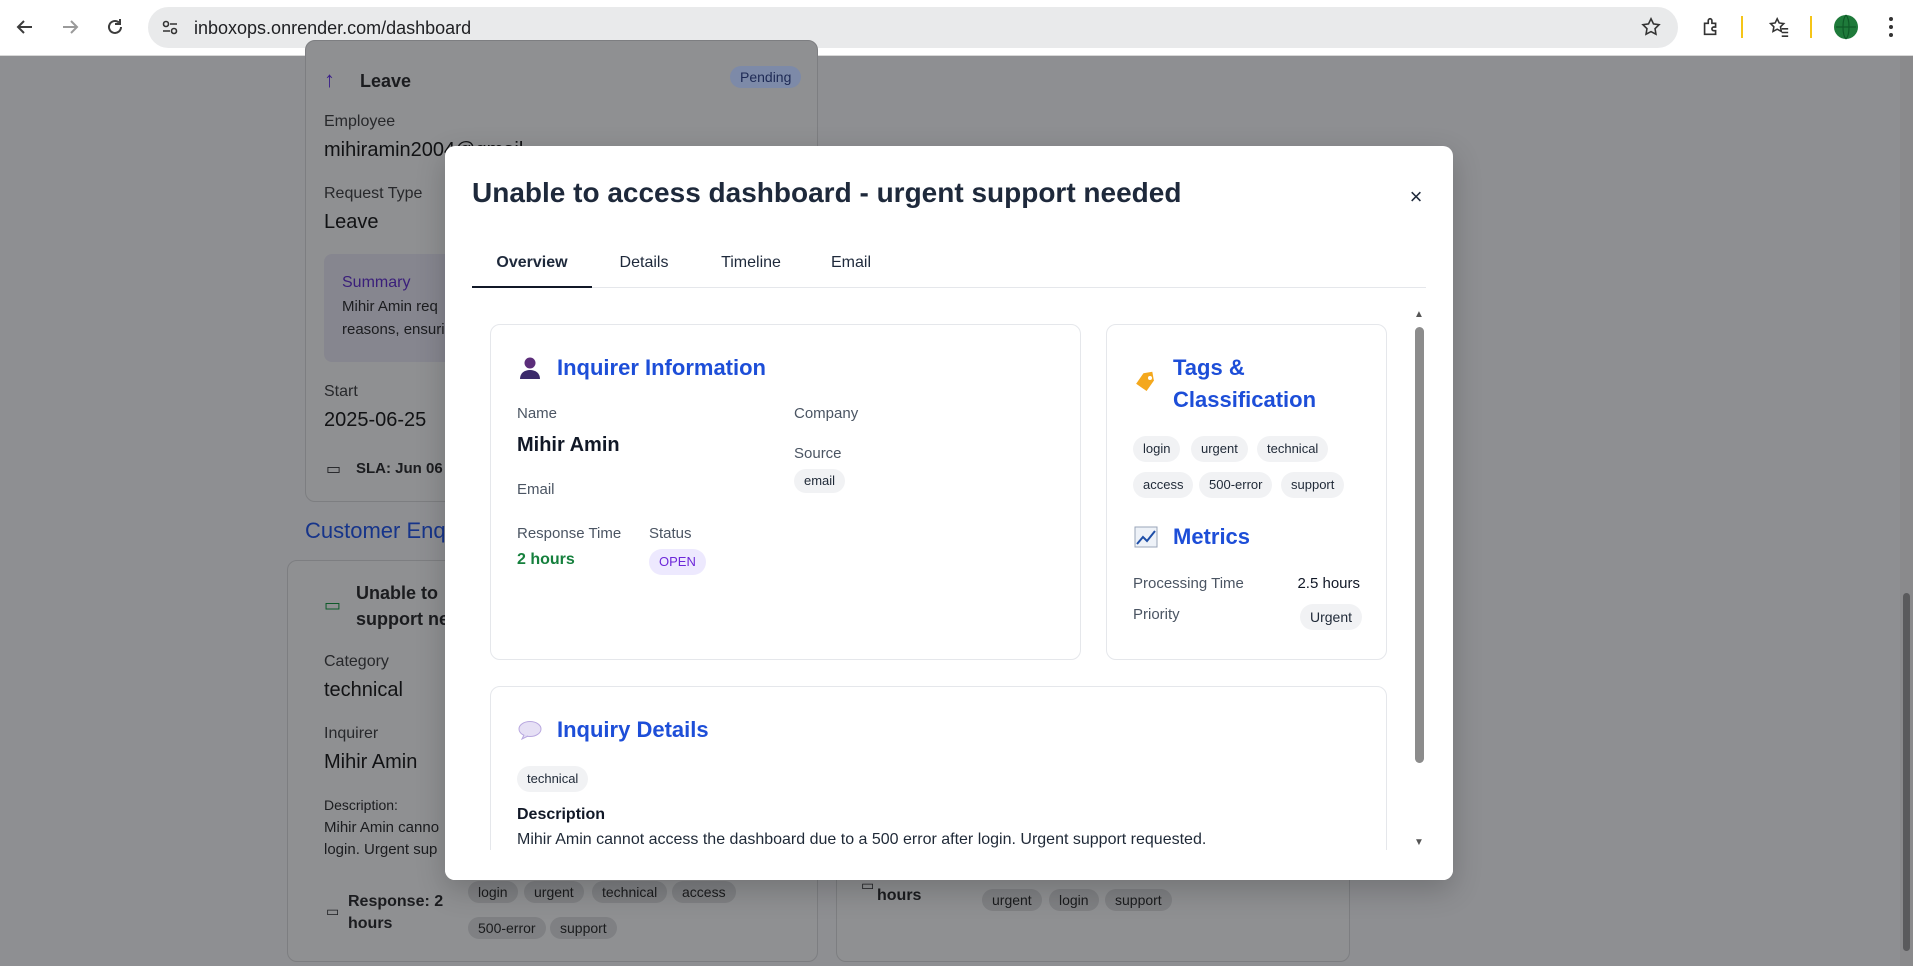 Image resolution: width=1913 pixels, height=966 pixels. Describe the element at coordinates (1330, 617) in the screenshot. I see `priority-badge: Urgent` at that location.